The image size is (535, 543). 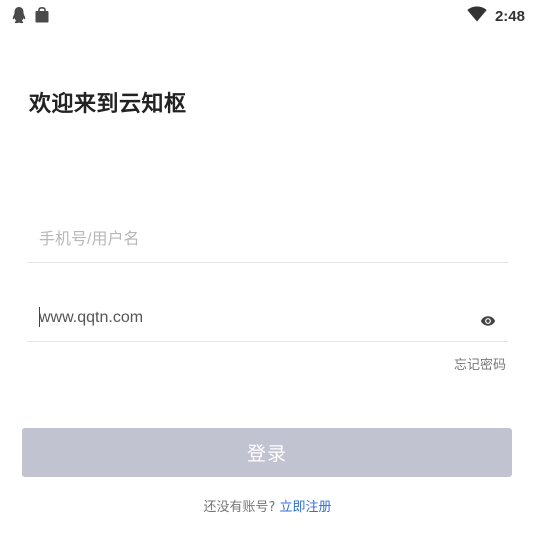 What do you see at coordinates (480, 363) in the screenshot?
I see `forgot-password-link: 忘记密码` at bounding box center [480, 363].